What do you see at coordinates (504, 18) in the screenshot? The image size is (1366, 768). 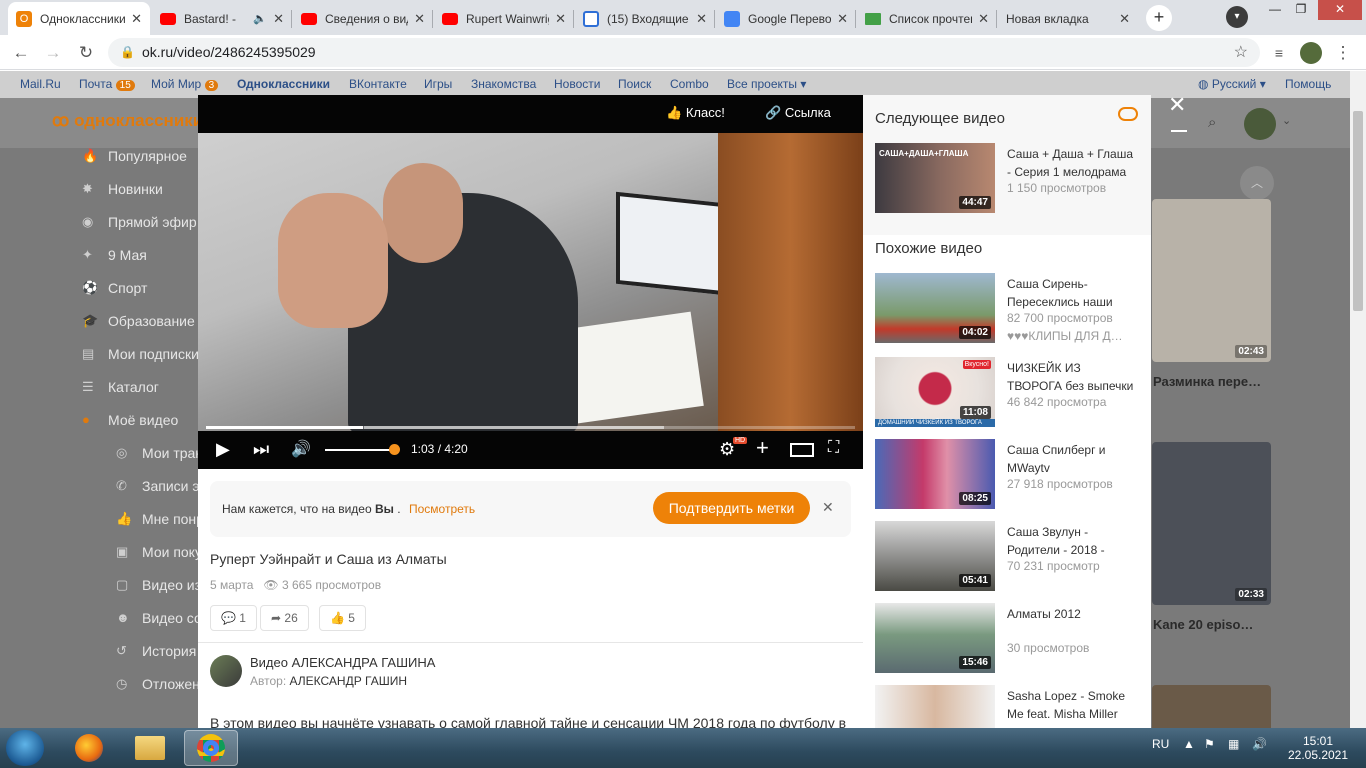 I see `tab-rupert: Rupert Wainwright ✕` at bounding box center [504, 18].